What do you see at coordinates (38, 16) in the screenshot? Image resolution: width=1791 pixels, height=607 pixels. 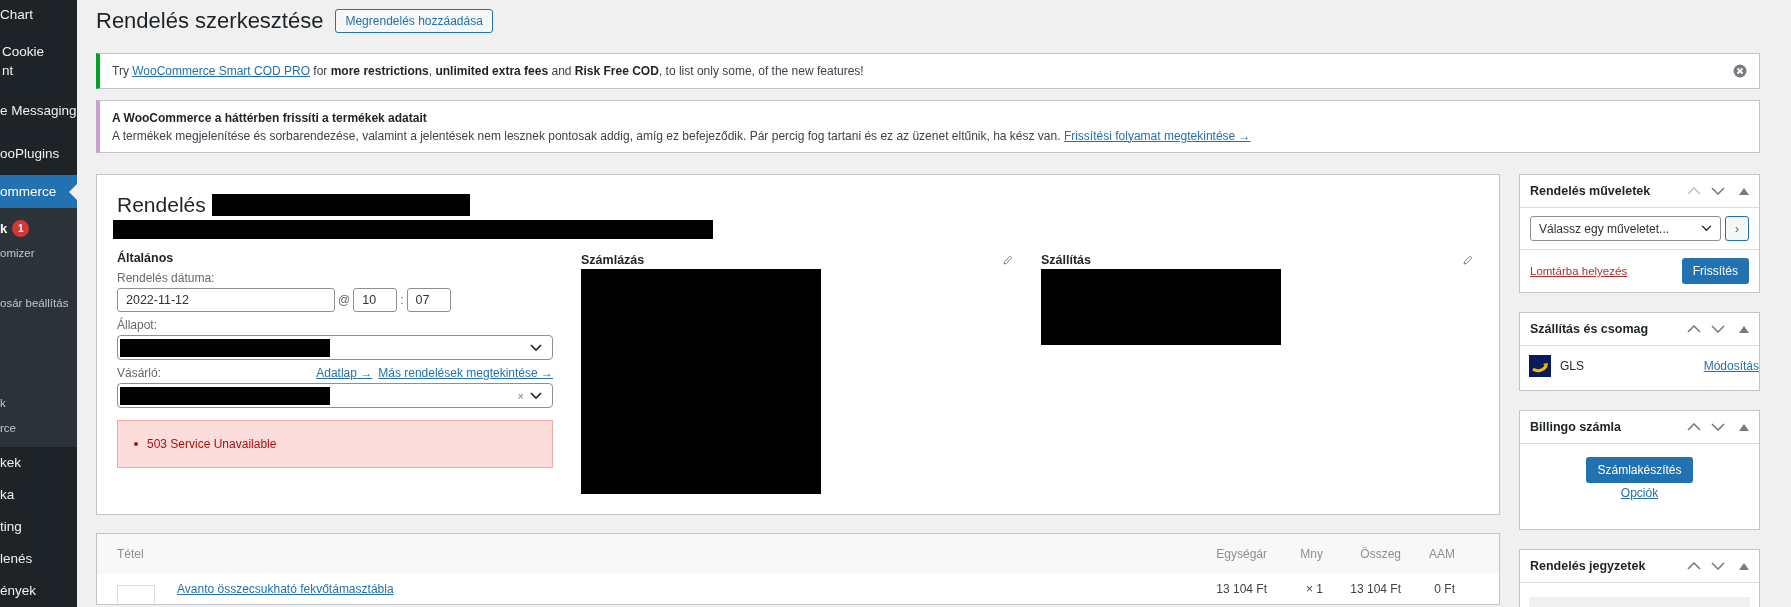 I see `sidebar-item: Chart` at bounding box center [38, 16].